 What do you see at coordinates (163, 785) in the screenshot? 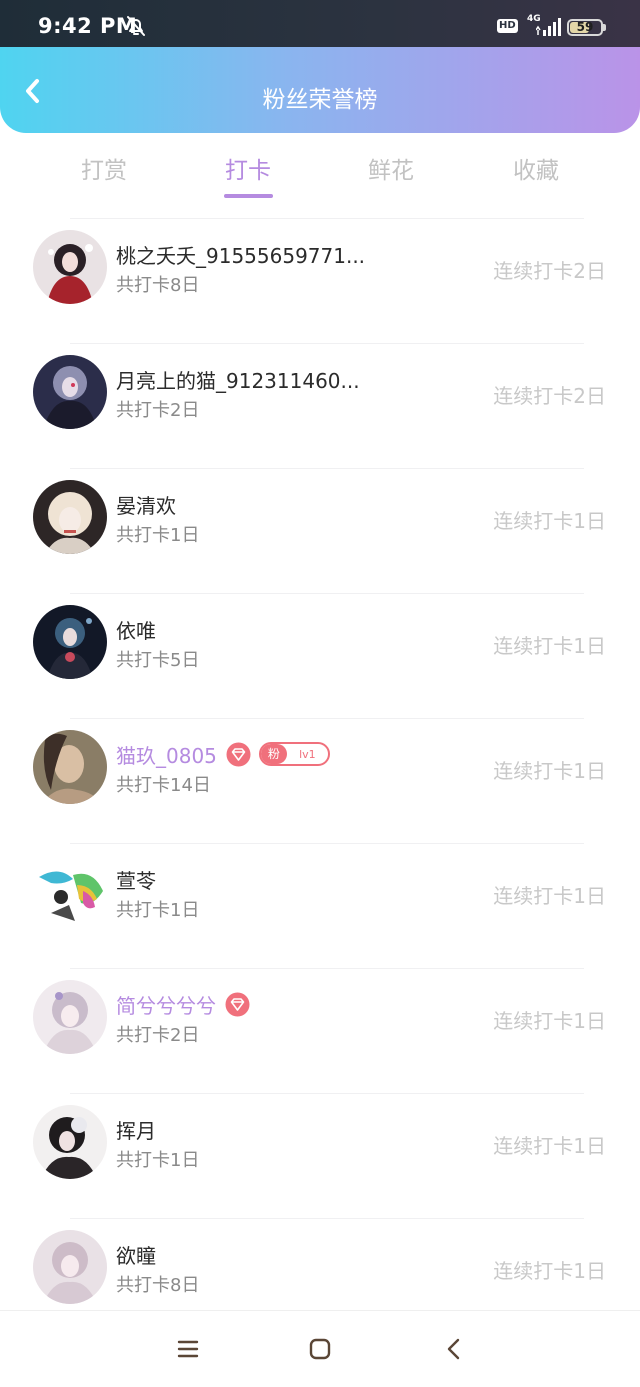
I see `total-checkins: 共打卡14日` at bounding box center [163, 785].